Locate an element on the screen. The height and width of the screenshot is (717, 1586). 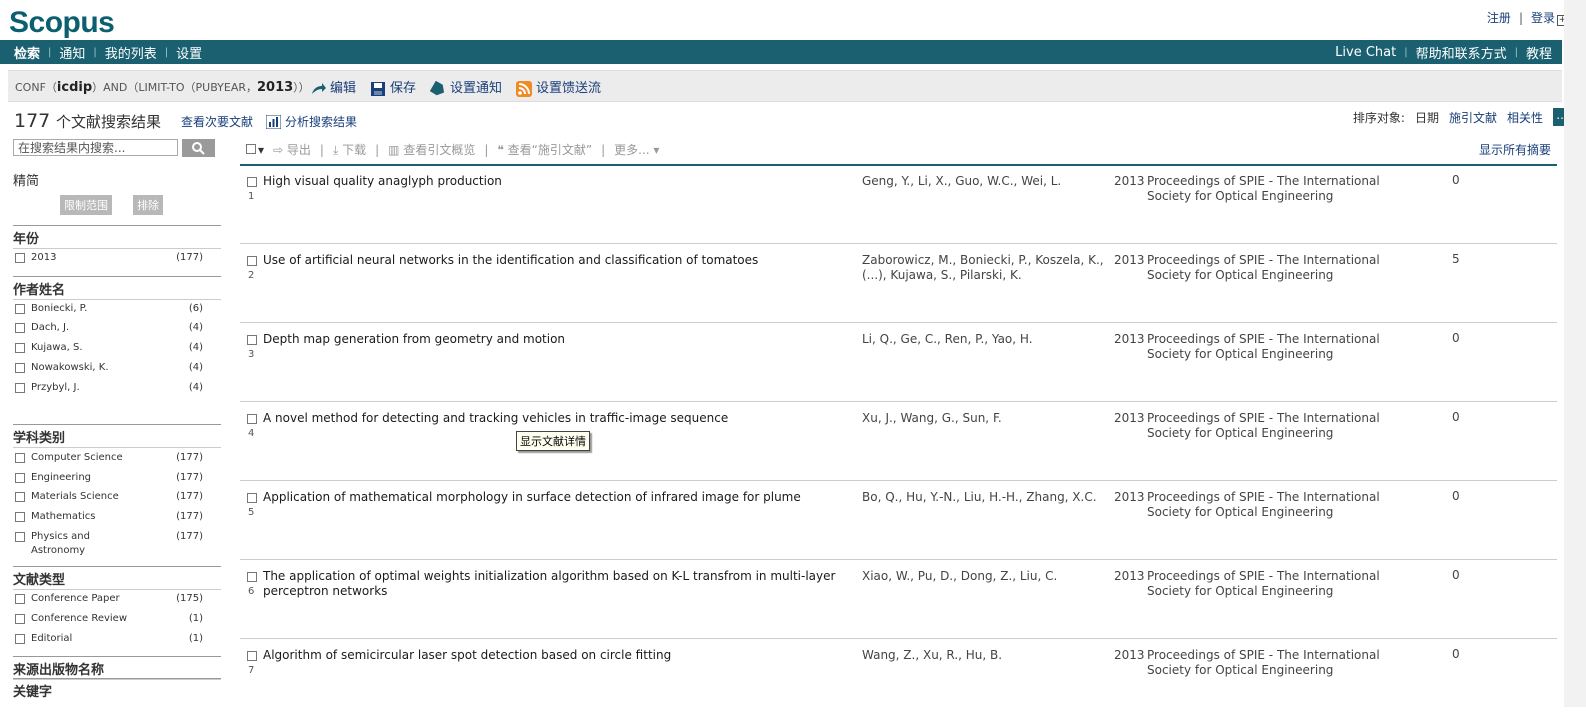
show-all-abstracts-link: 显示所有摘要 is located at coordinates (1515, 149).